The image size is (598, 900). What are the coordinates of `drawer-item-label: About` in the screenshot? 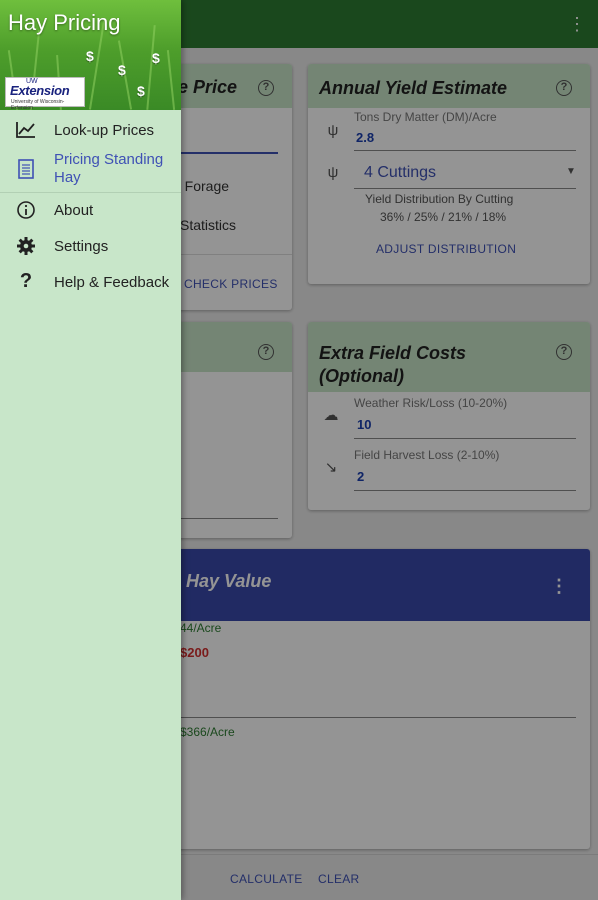 It's located at (74, 210).